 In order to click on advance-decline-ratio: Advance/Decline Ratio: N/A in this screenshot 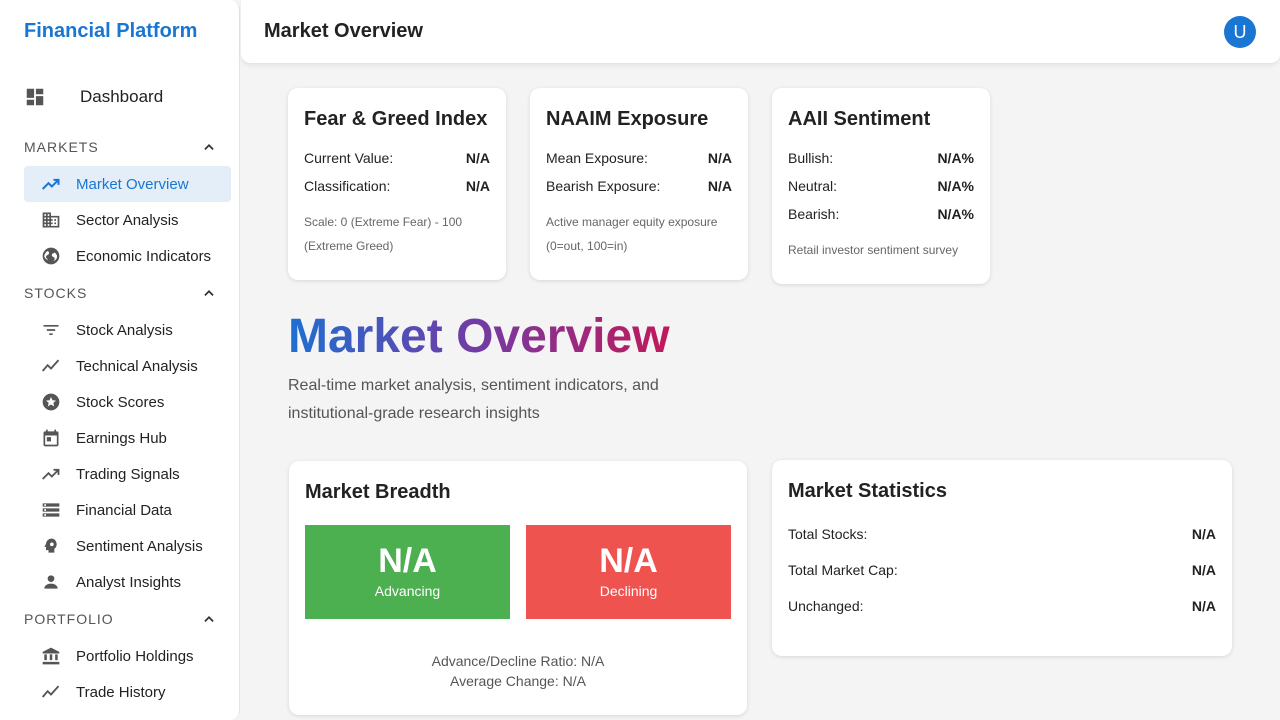, I will do `click(518, 661)`.